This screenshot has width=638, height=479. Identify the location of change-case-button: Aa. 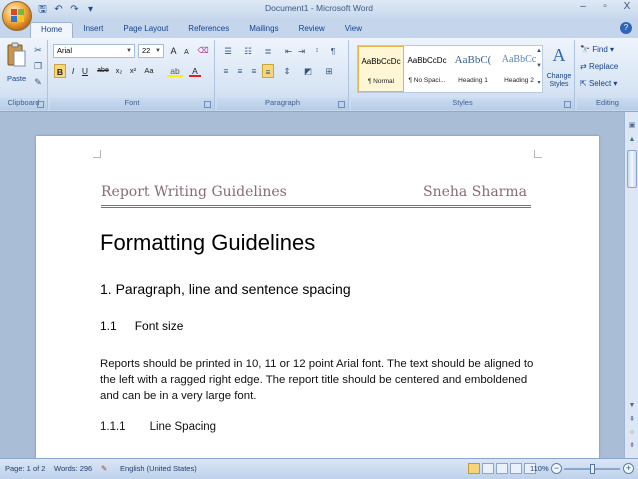
(149, 71).